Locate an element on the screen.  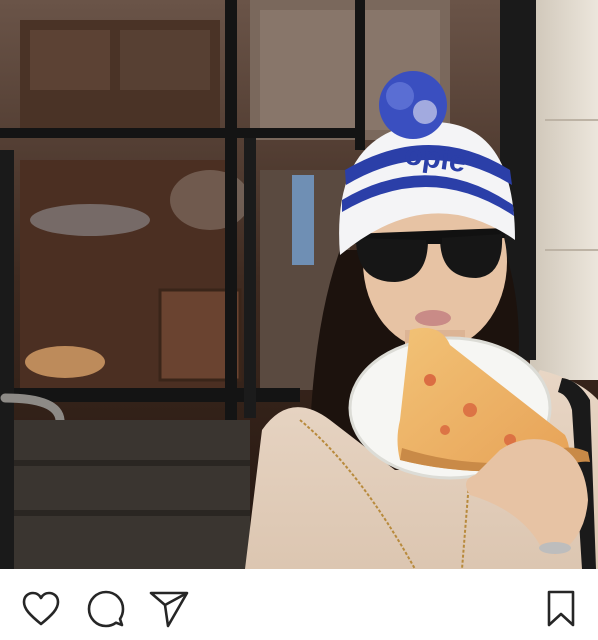
beanie-pompom is located at coordinates (413, 105).